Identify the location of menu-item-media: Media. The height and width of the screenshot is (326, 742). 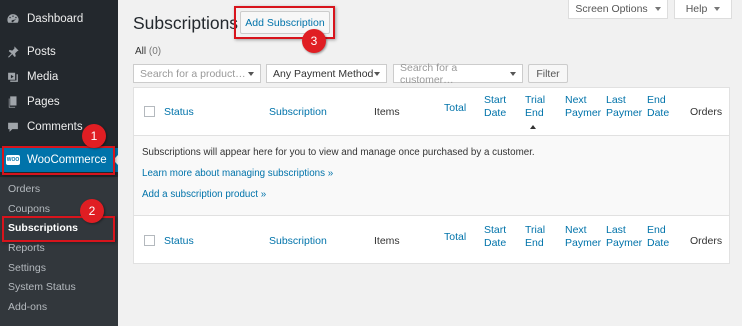
(59, 77).